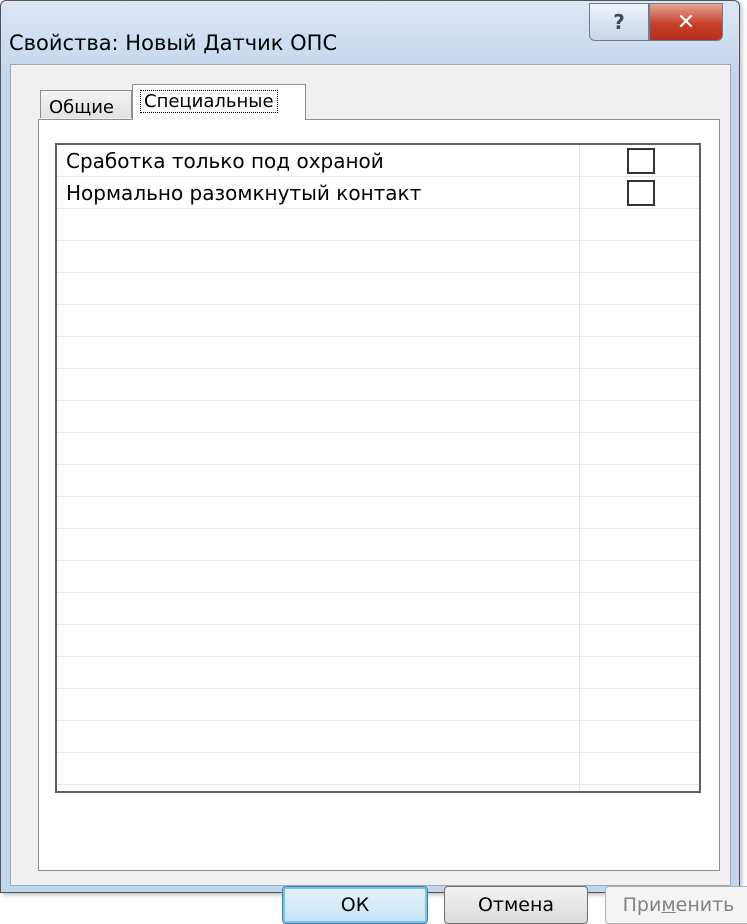  I want to click on armed-only-checkbox, so click(641, 161).